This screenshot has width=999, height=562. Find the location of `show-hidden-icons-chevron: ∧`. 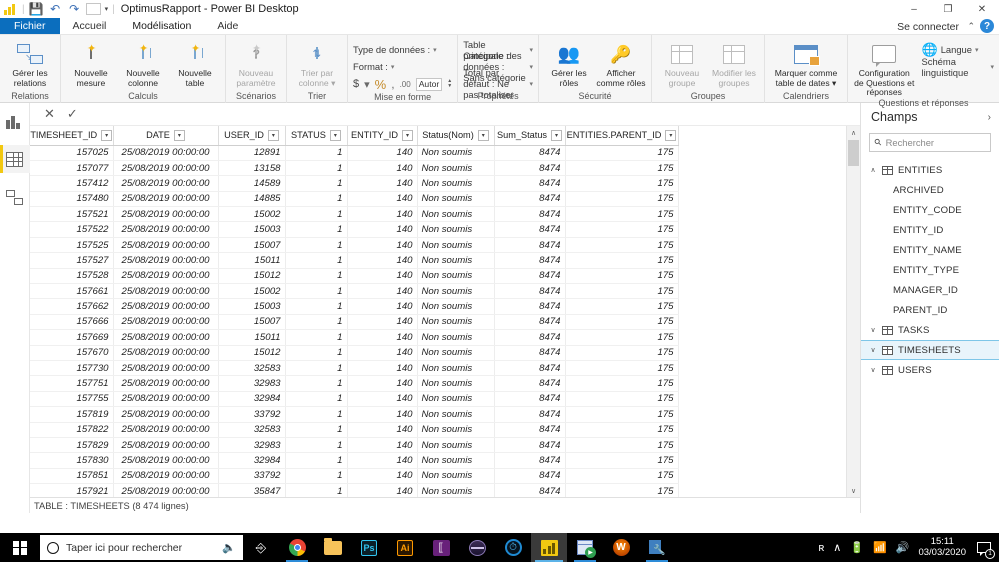

show-hidden-icons-chevron: ∧ is located at coordinates (837, 547).